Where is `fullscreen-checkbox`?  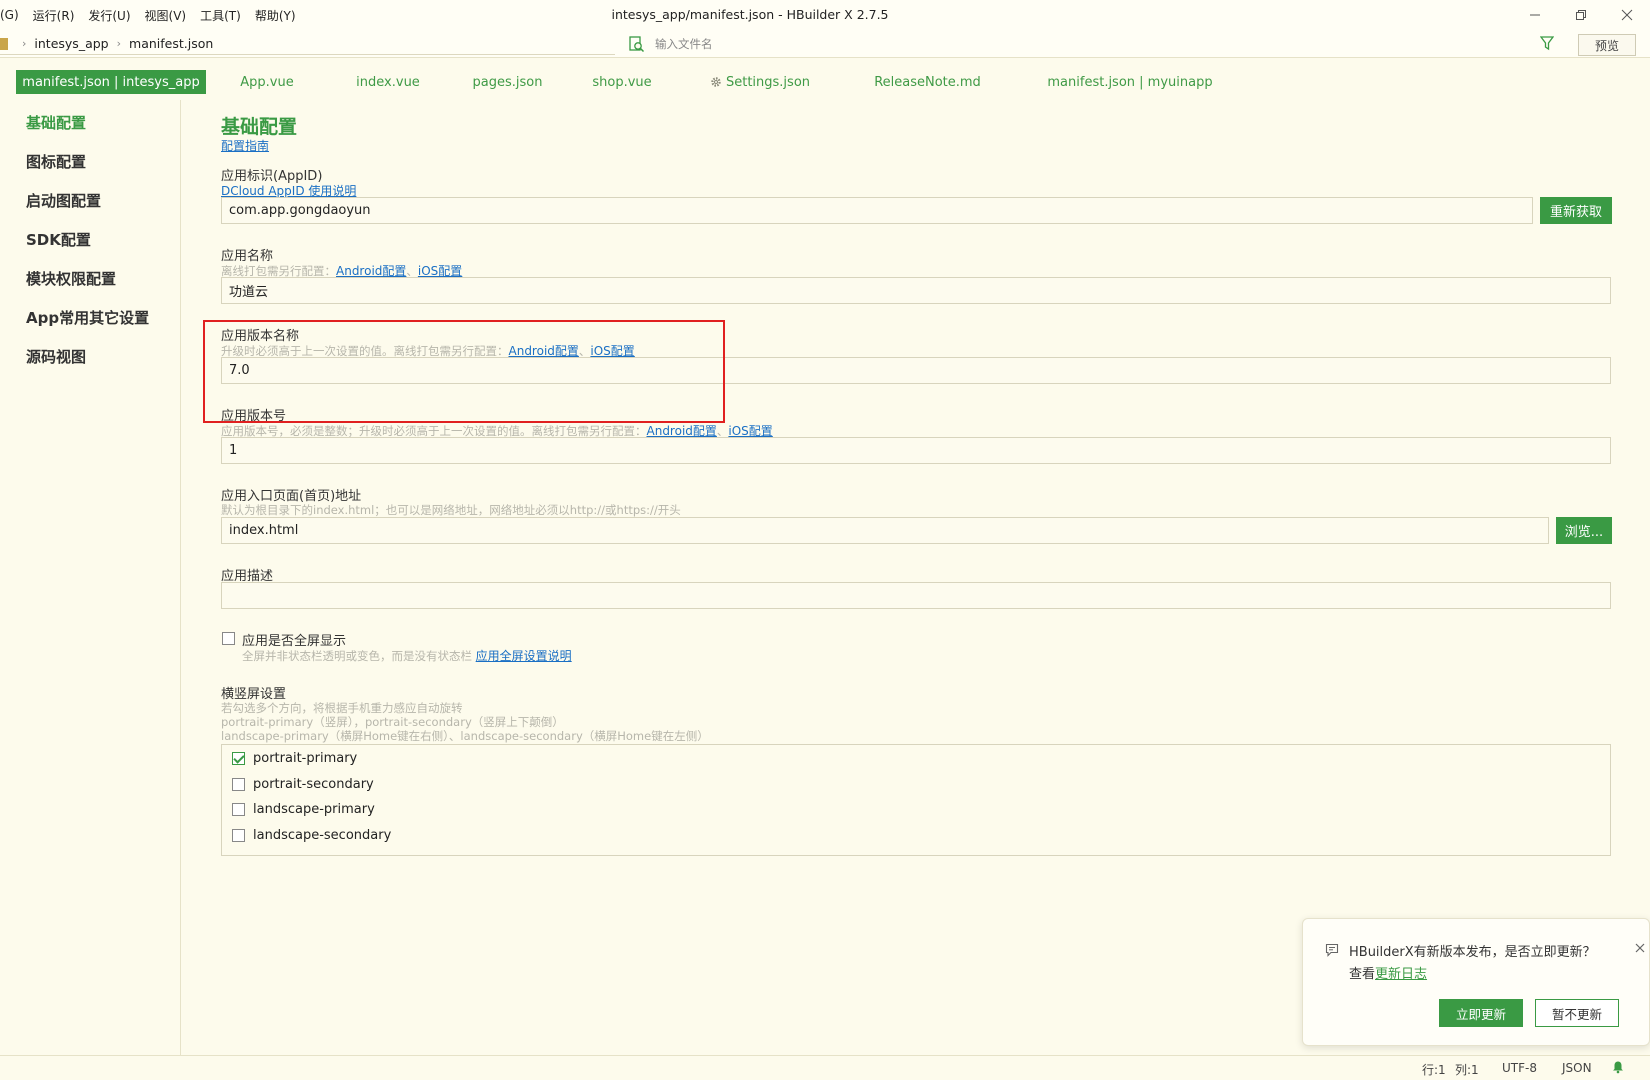 fullscreen-checkbox is located at coordinates (228, 638).